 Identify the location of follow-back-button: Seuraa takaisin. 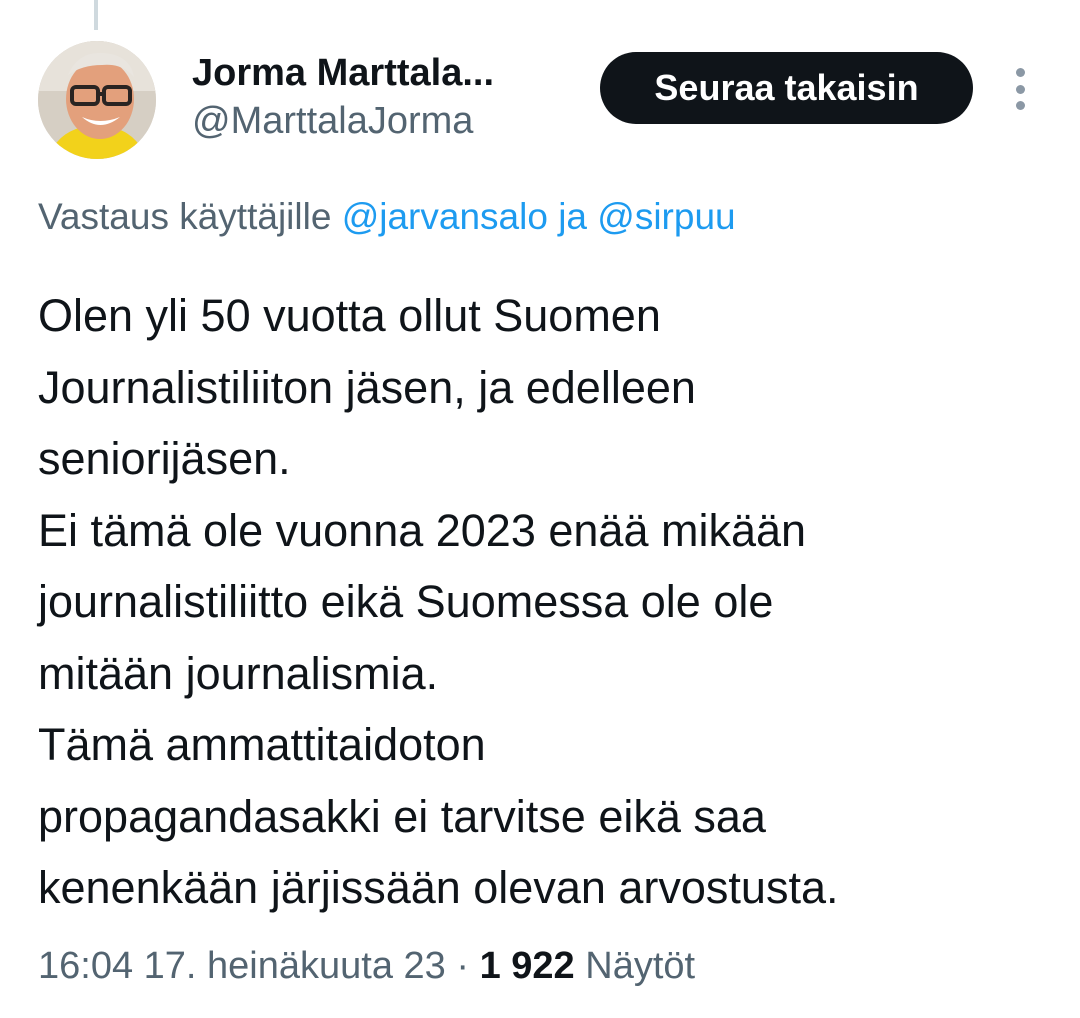
(786, 88).